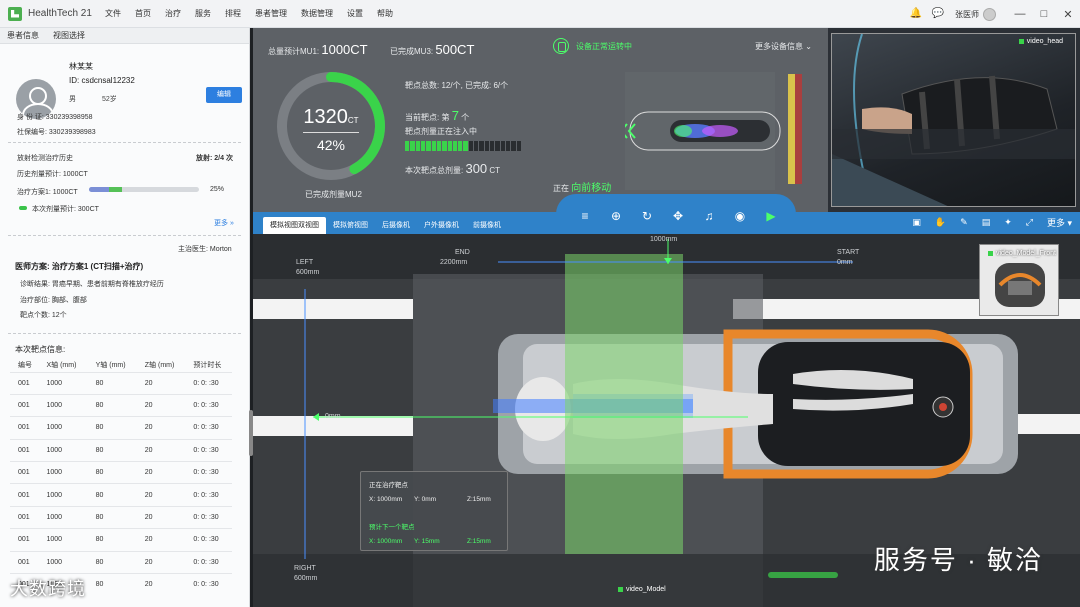 Image resolution: width=1080 pixels, height=607 pixels. Describe the element at coordinates (709, 216) in the screenshot. I see `mic-icon: ♫` at that location.